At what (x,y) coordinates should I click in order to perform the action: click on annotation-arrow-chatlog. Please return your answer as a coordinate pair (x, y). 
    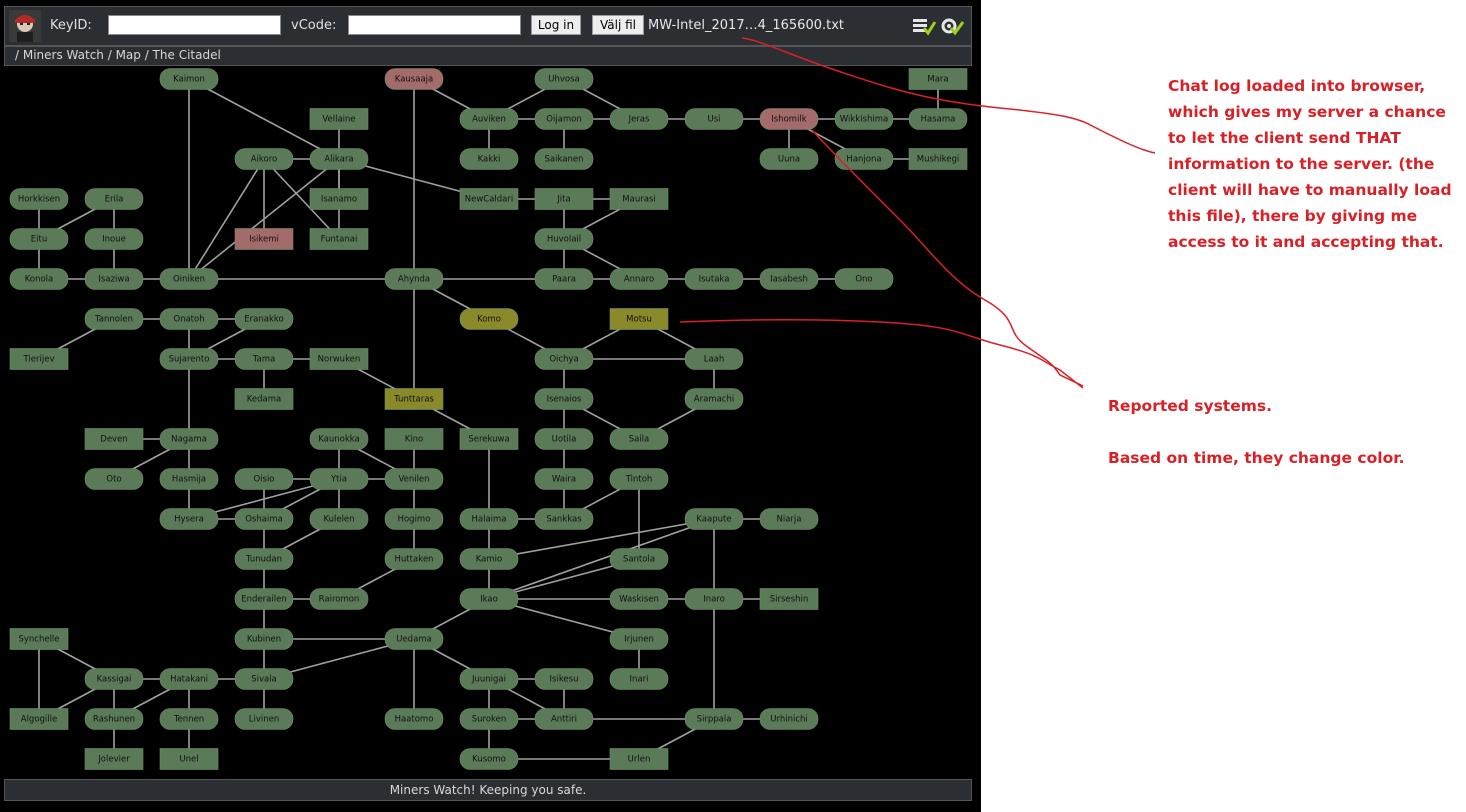
    Looking at the image, I should click on (948, 95).